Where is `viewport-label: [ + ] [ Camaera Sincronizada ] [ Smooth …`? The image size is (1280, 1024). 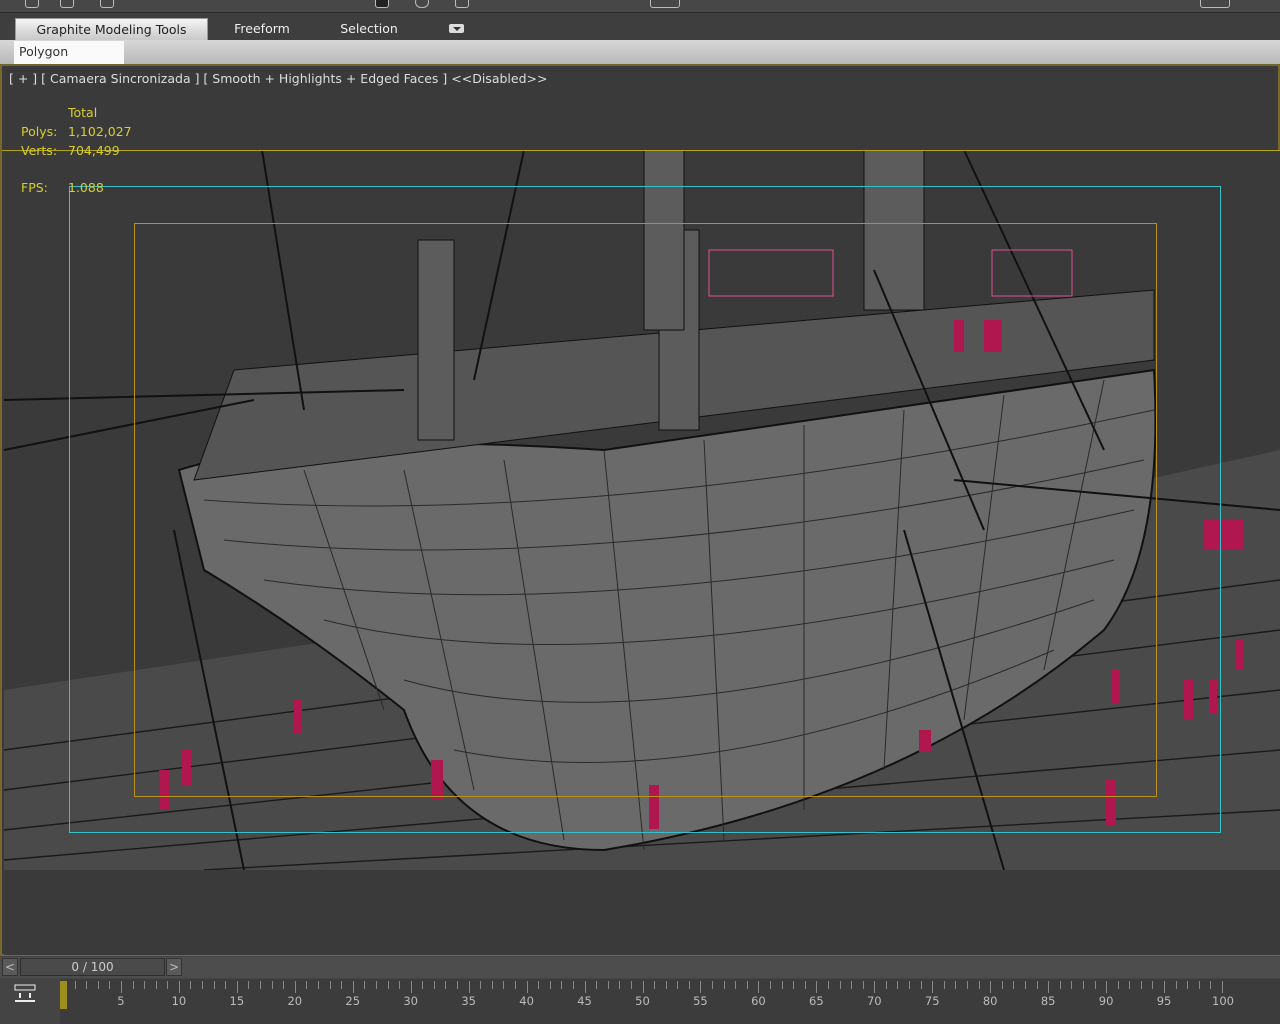
viewport-label: [ + ] [ Camaera Sincronizada ] [ Smooth … is located at coordinates (278, 78).